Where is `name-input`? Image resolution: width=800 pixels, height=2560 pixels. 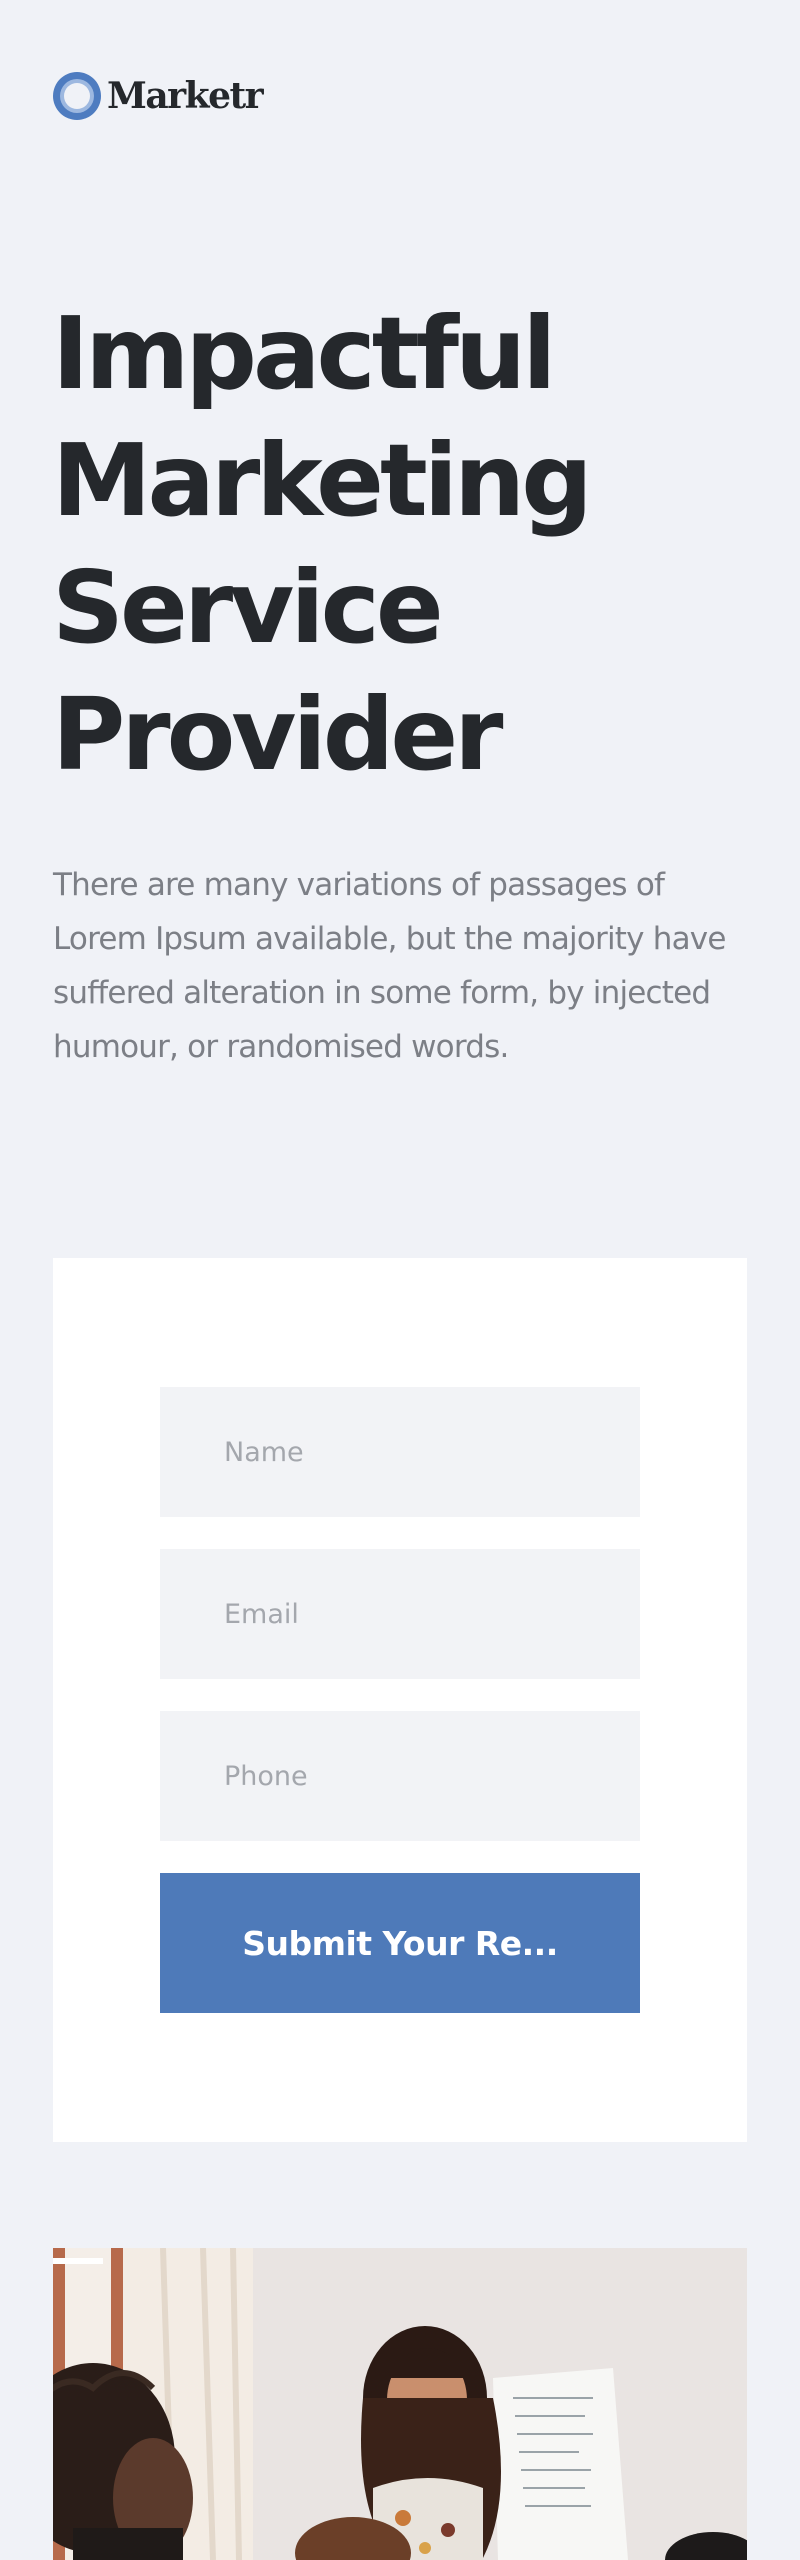
name-input is located at coordinates (400, 1452).